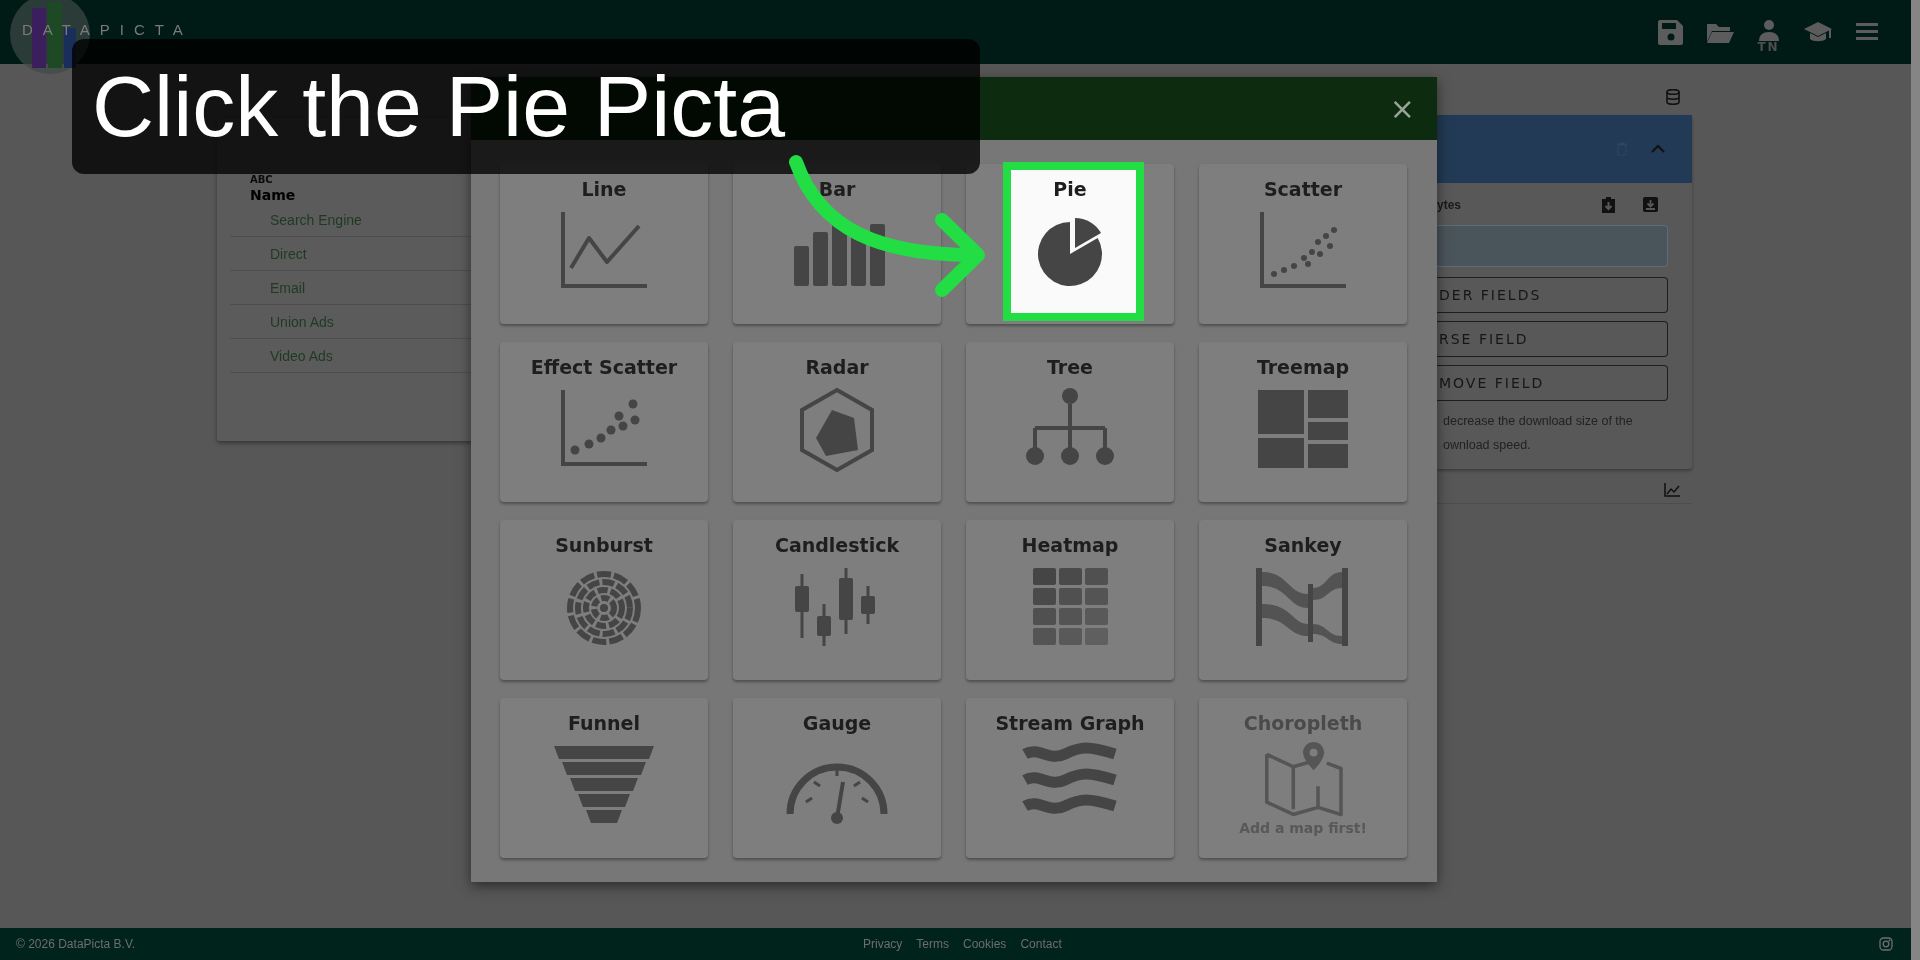  I want to click on chart-type-card: Candlestick, so click(837, 600).